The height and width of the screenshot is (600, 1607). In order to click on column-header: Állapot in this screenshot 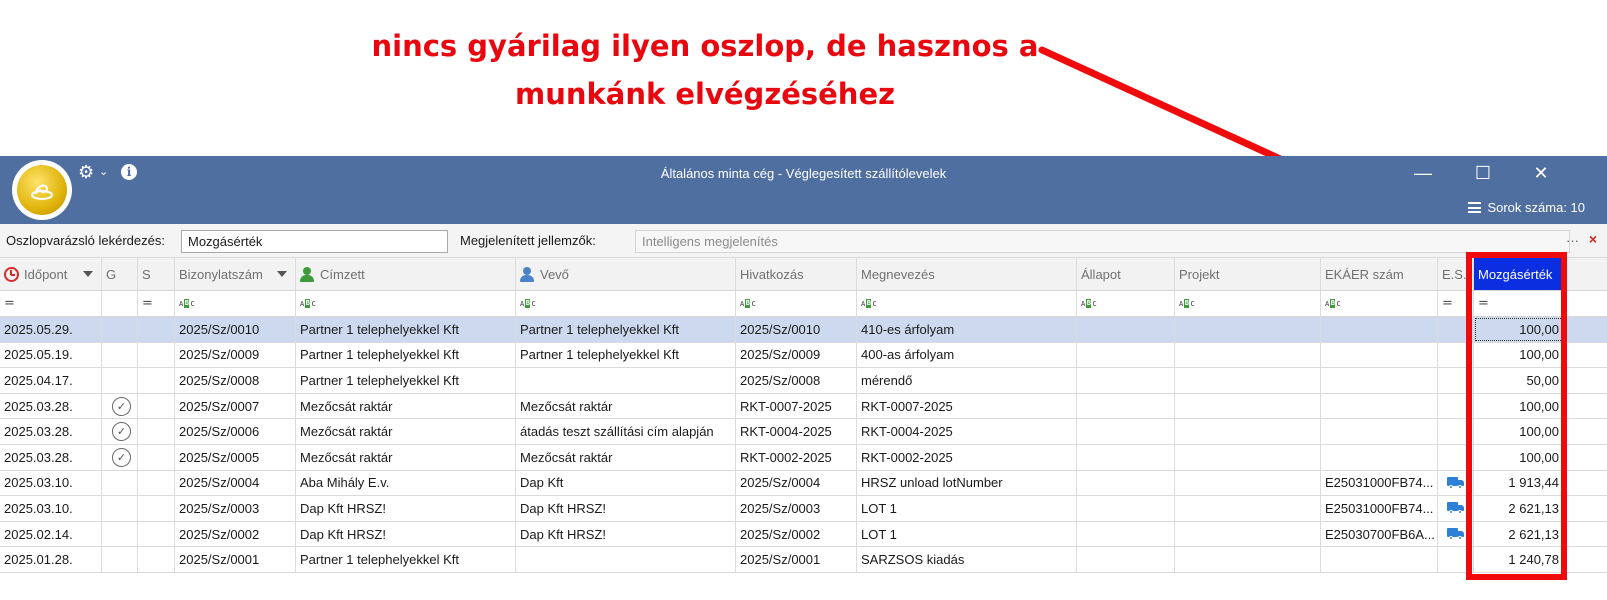, I will do `click(1126, 274)`.